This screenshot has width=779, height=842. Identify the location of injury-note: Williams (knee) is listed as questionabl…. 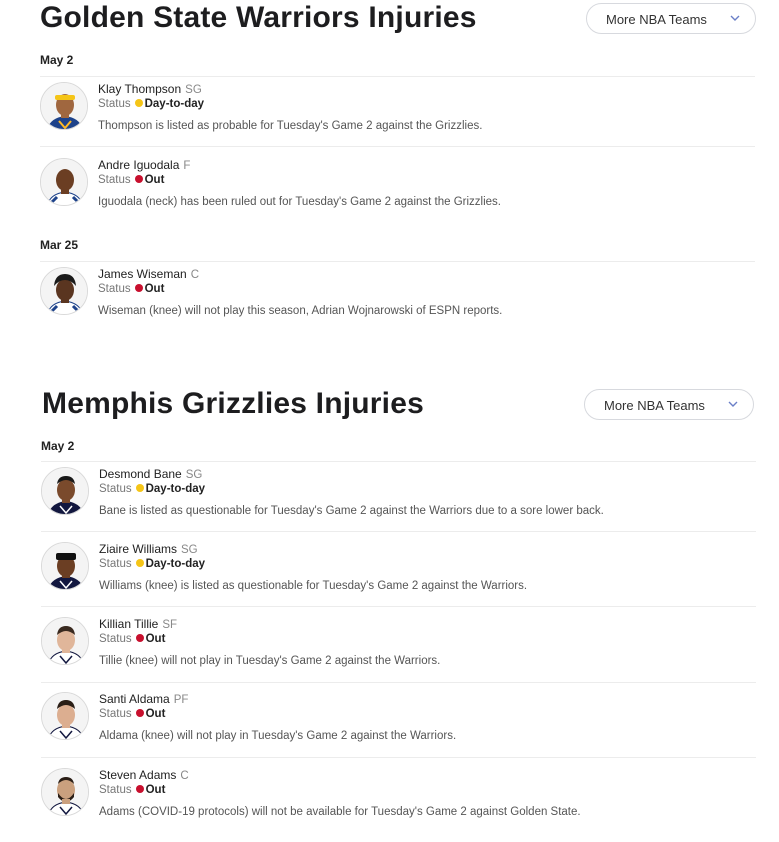
(313, 586).